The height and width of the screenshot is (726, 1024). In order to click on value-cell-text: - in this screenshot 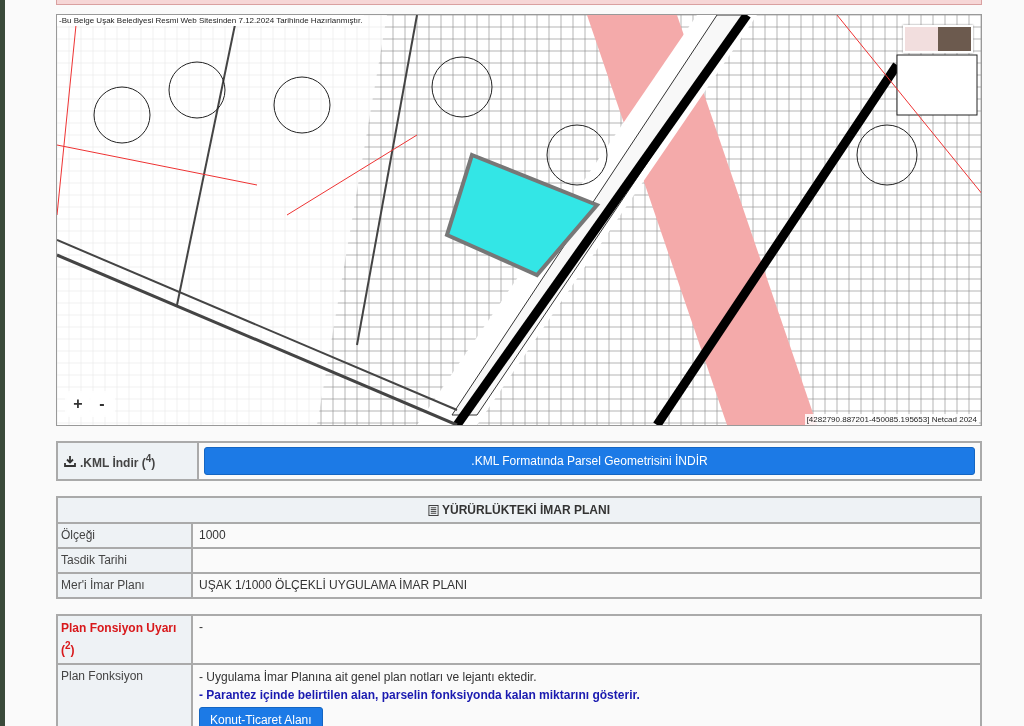, I will do `click(201, 627)`.